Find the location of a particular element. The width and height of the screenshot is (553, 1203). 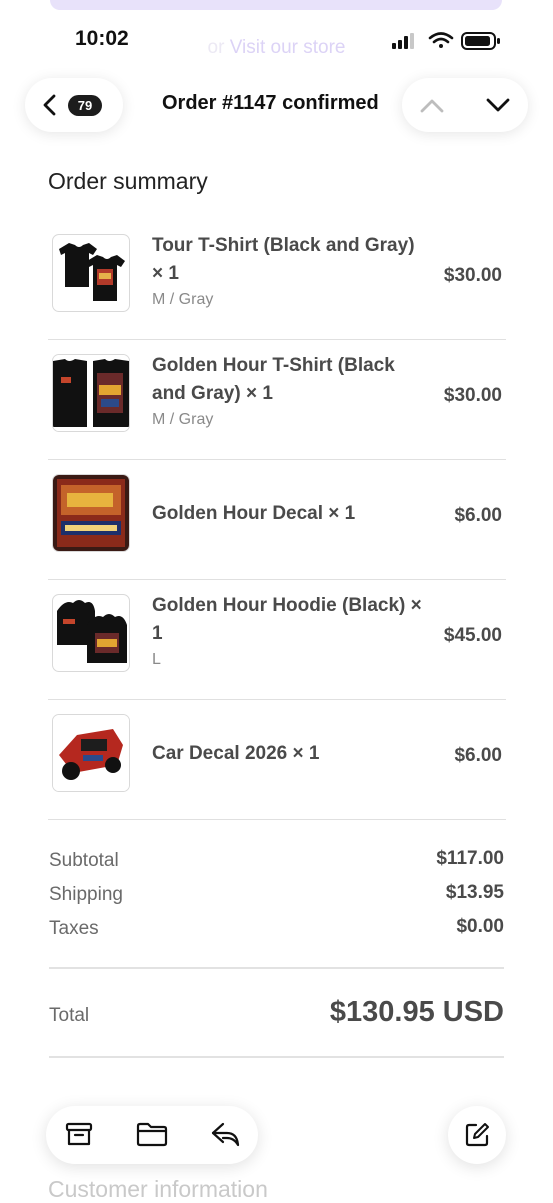

list-item: Golden Hour Hoodie (Black) × 1 L $45.00 is located at coordinates (277, 640).